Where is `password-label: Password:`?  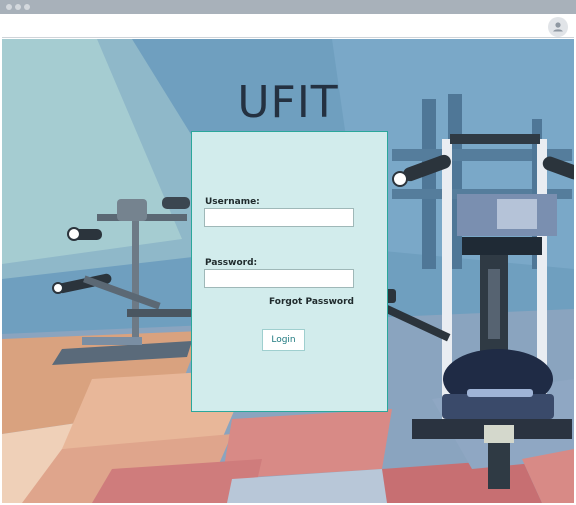
password-label: Password: is located at coordinates (231, 263).